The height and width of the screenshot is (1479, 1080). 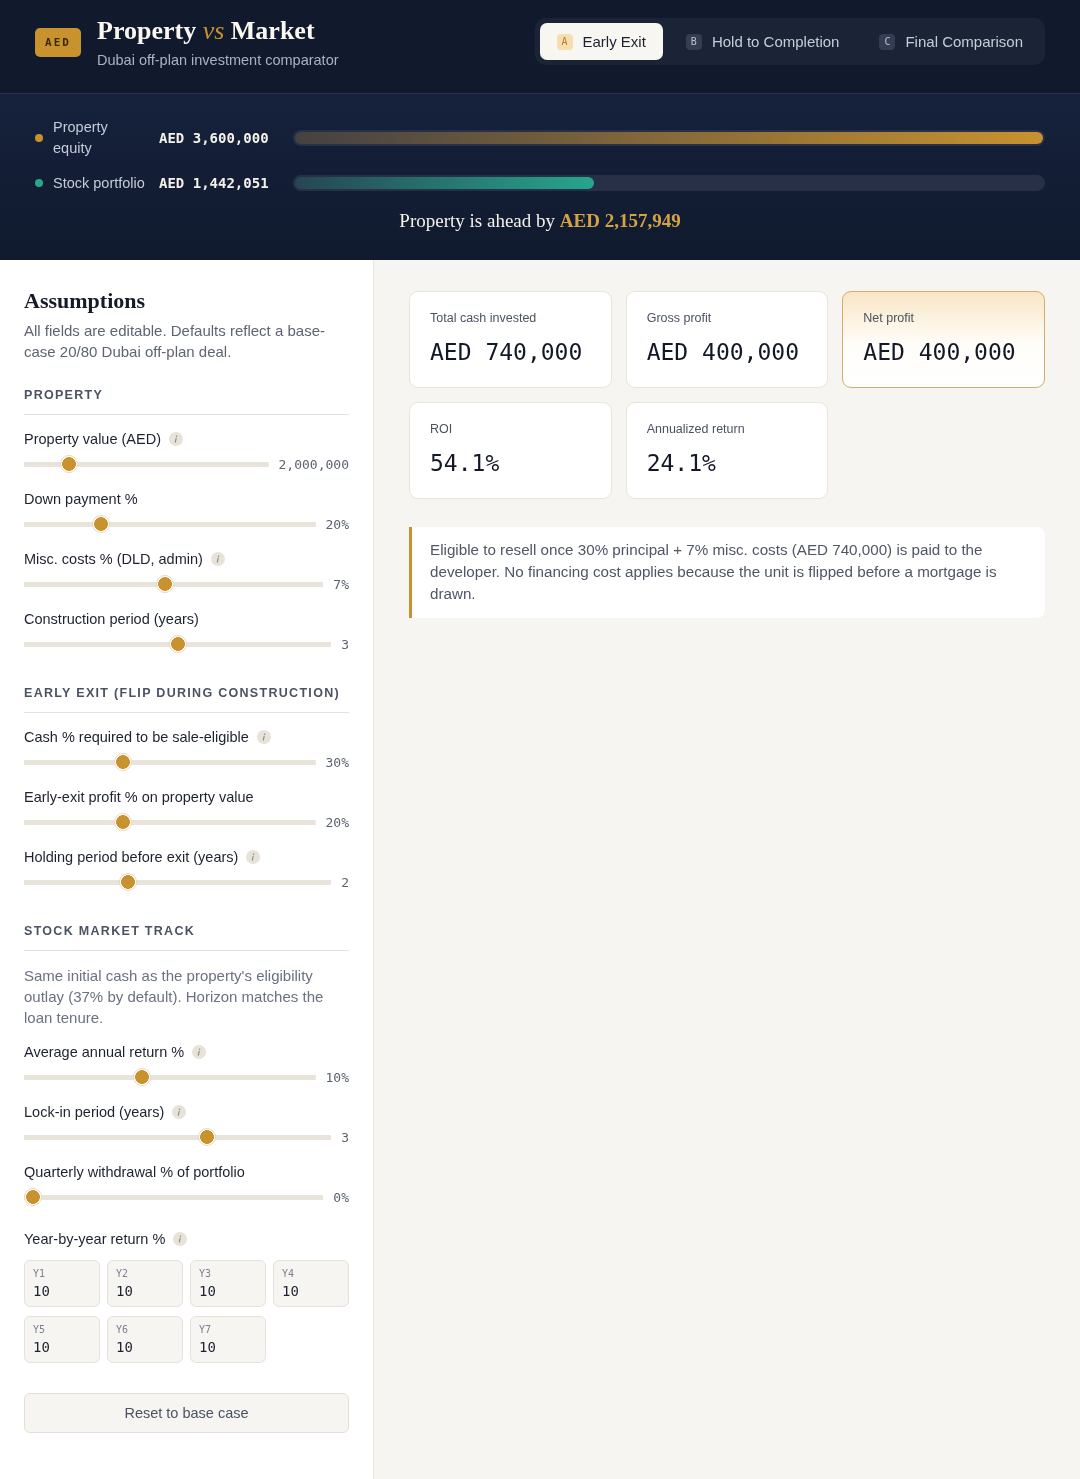 I want to click on year-return-field: Y5 10, so click(x=62, y=1339).